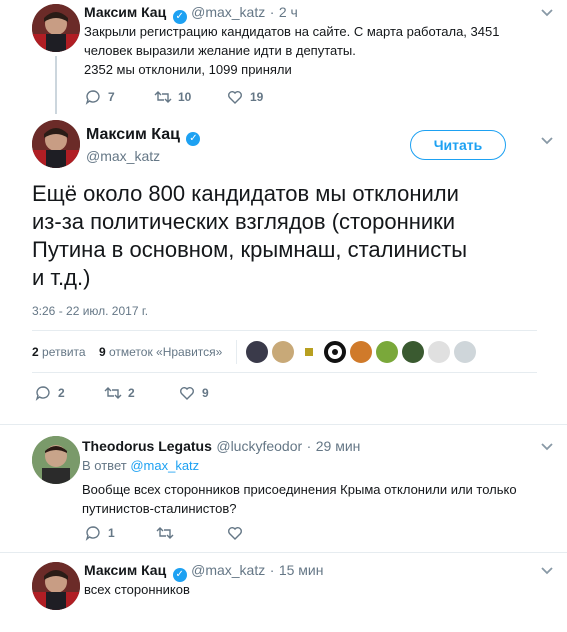 This screenshot has height=632, width=567. What do you see at coordinates (338, 446) in the screenshot?
I see `tweet-time: 29 мин` at bounding box center [338, 446].